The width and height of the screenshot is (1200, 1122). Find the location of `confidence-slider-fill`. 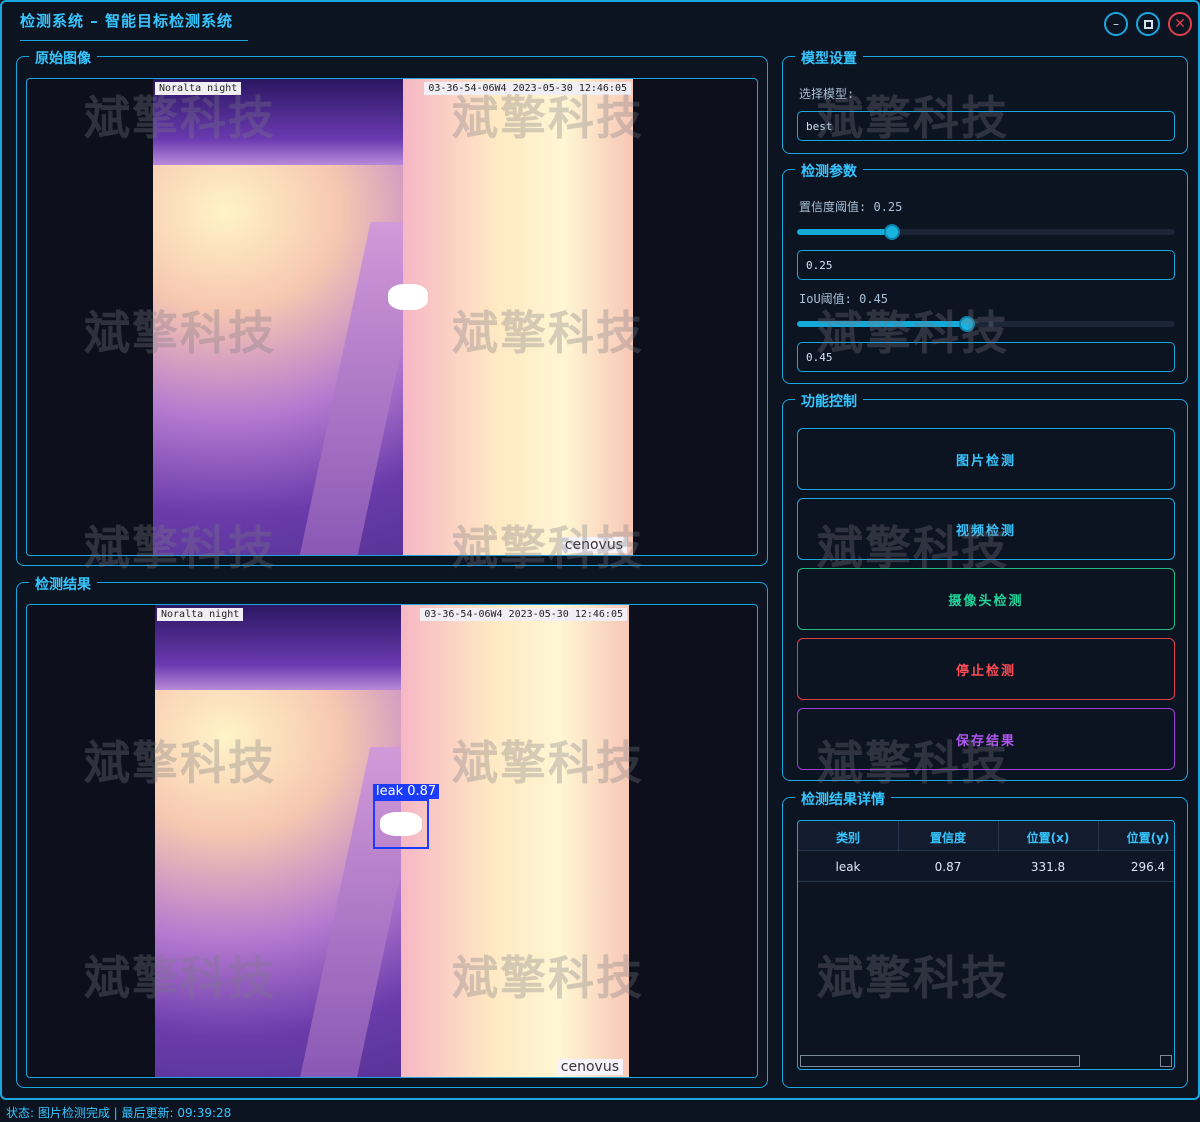

confidence-slider-fill is located at coordinates (844, 232).